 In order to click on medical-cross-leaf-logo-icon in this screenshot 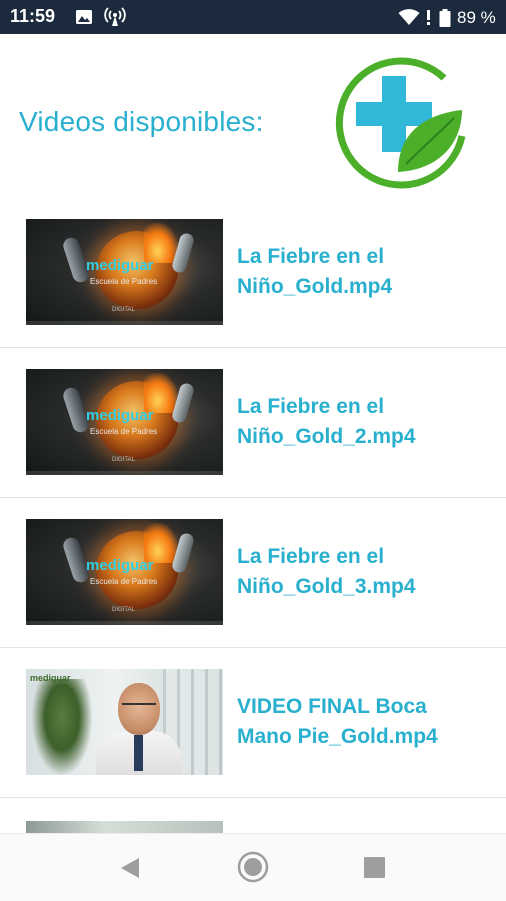, I will do `click(398, 121)`.